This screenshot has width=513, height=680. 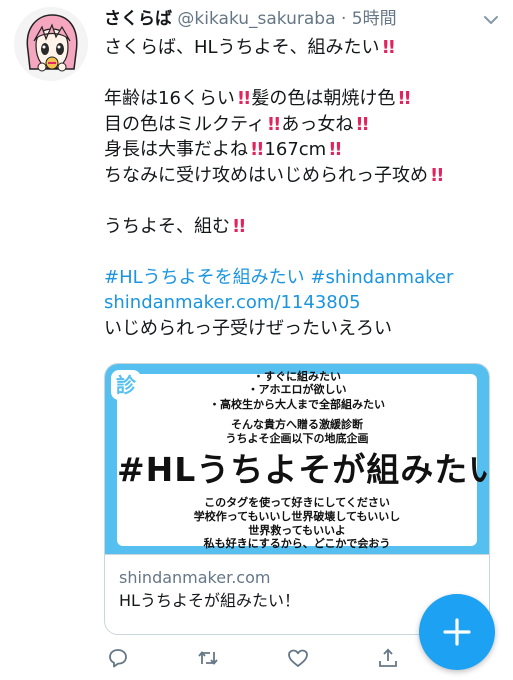 I want to click on tweet-actions, so click(x=254, y=660).